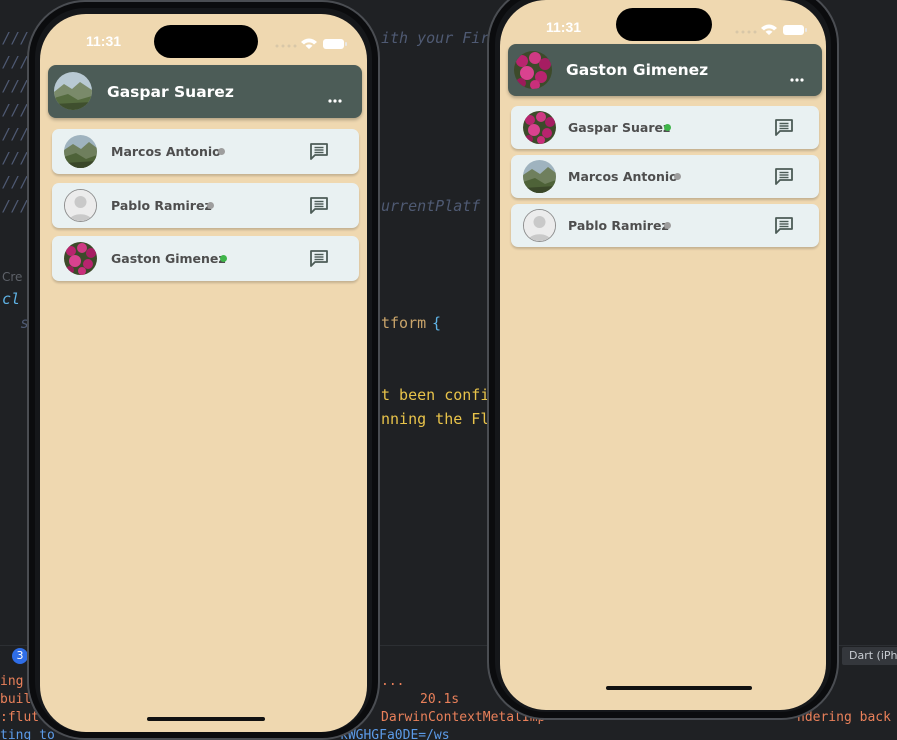 The image size is (897, 740). What do you see at coordinates (20, 656) in the screenshot?
I see `problems-badge: 3` at bounding box center [20, 656].